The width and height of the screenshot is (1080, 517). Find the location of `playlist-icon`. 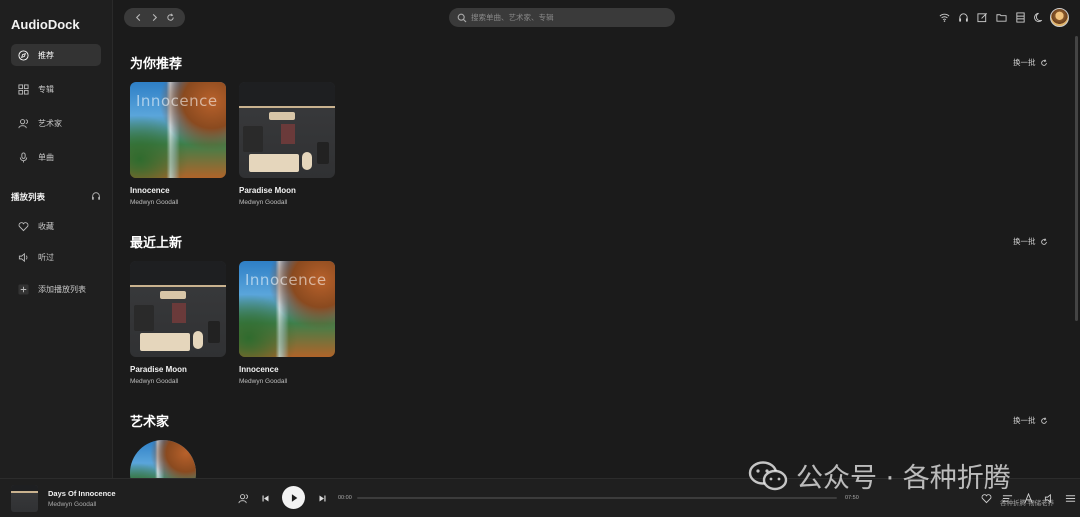

playlist-icon is located at coordinates (1070, 498).